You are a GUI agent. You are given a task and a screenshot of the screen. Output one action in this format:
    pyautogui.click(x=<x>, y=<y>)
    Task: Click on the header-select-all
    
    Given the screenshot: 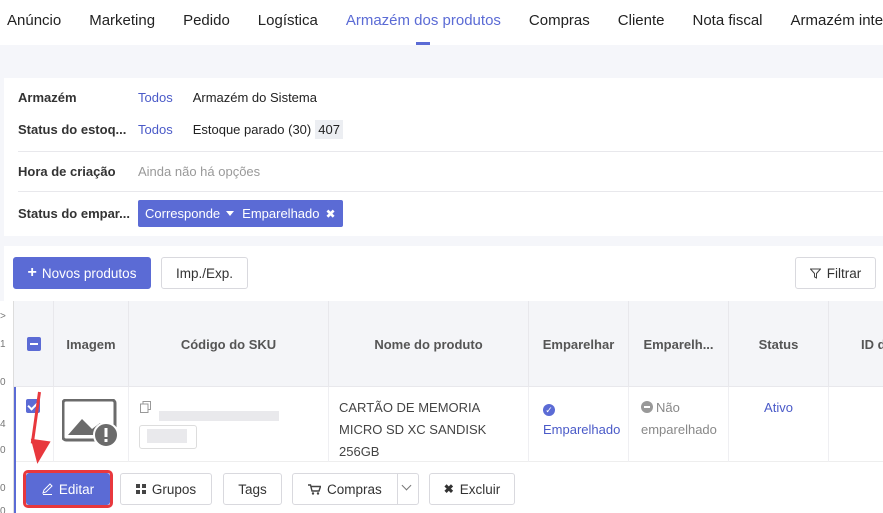 What is the action you would take?
    pyautogui.click(x=34, y=344)
    